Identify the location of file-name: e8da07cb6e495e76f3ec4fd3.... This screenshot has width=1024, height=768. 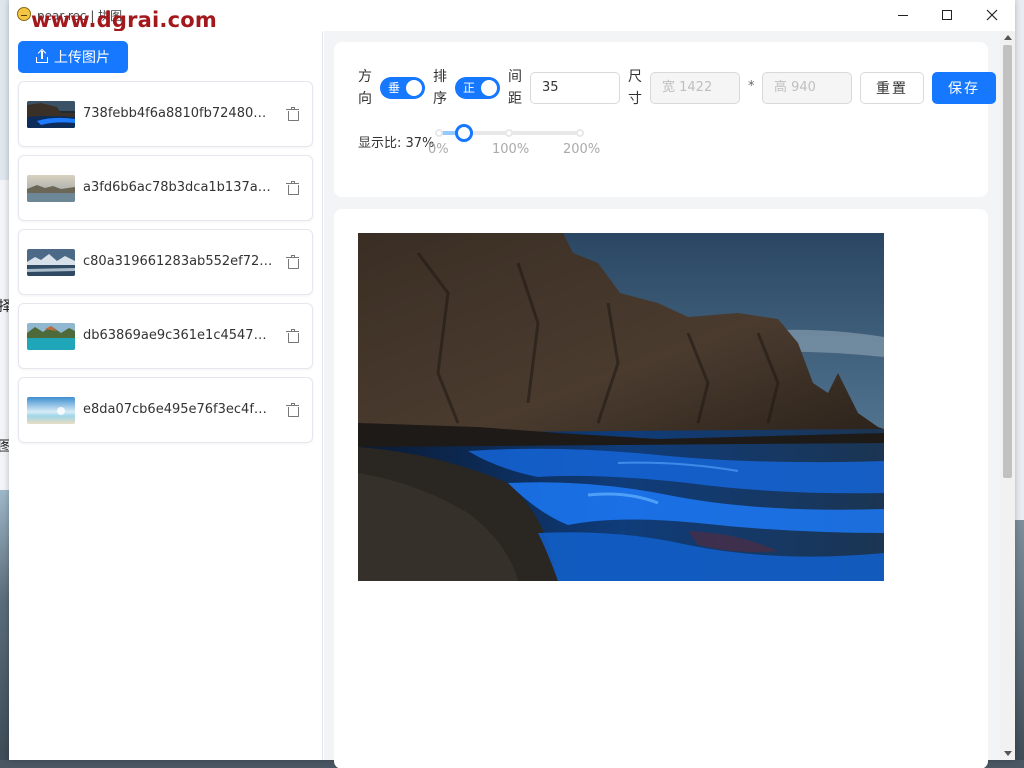
(178, 409).